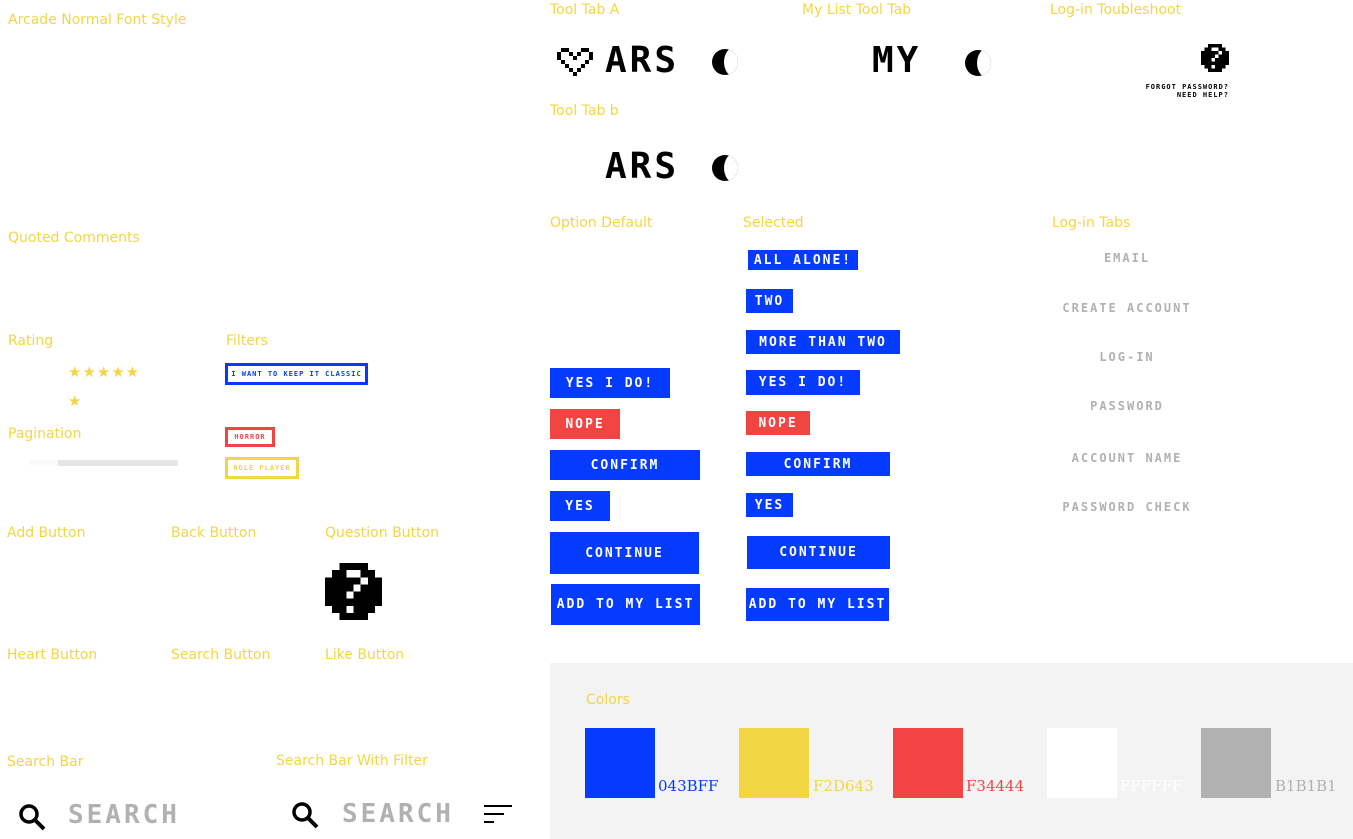 The image size is (1353, 839). Describe the element at coordinates (803, 382) in the screenshot. I see `yes-i-do-selected-button: YES I DO!` at that location.